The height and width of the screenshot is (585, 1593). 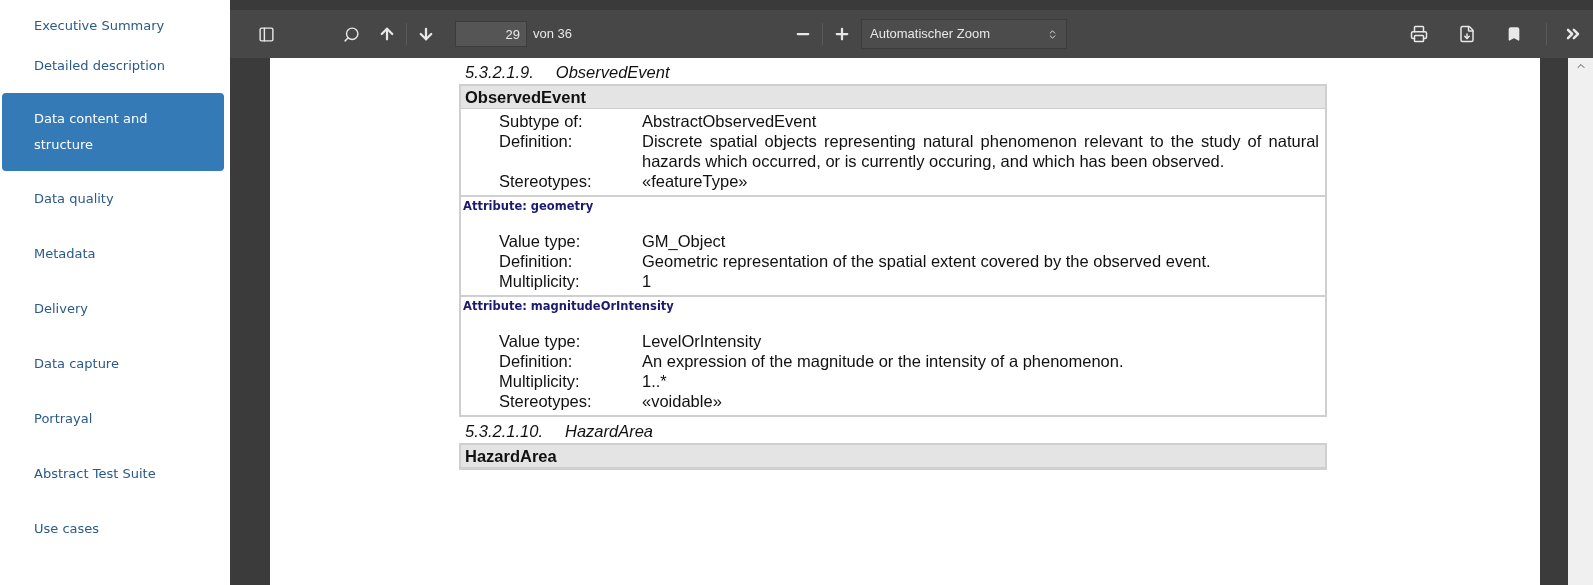 I want to click on field-value: 1..*, so click(x=654, y=381).